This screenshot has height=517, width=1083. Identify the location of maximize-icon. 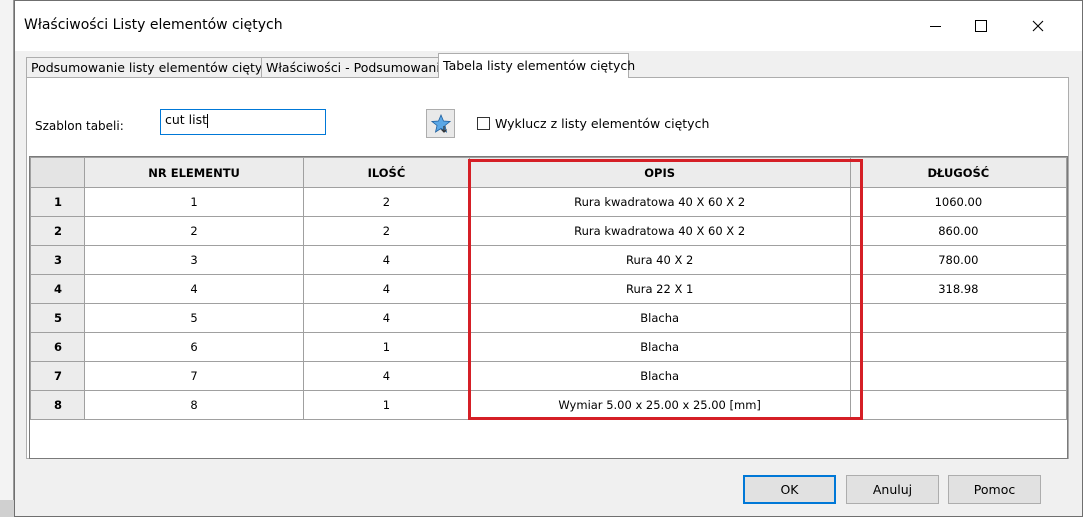
(981, 26).